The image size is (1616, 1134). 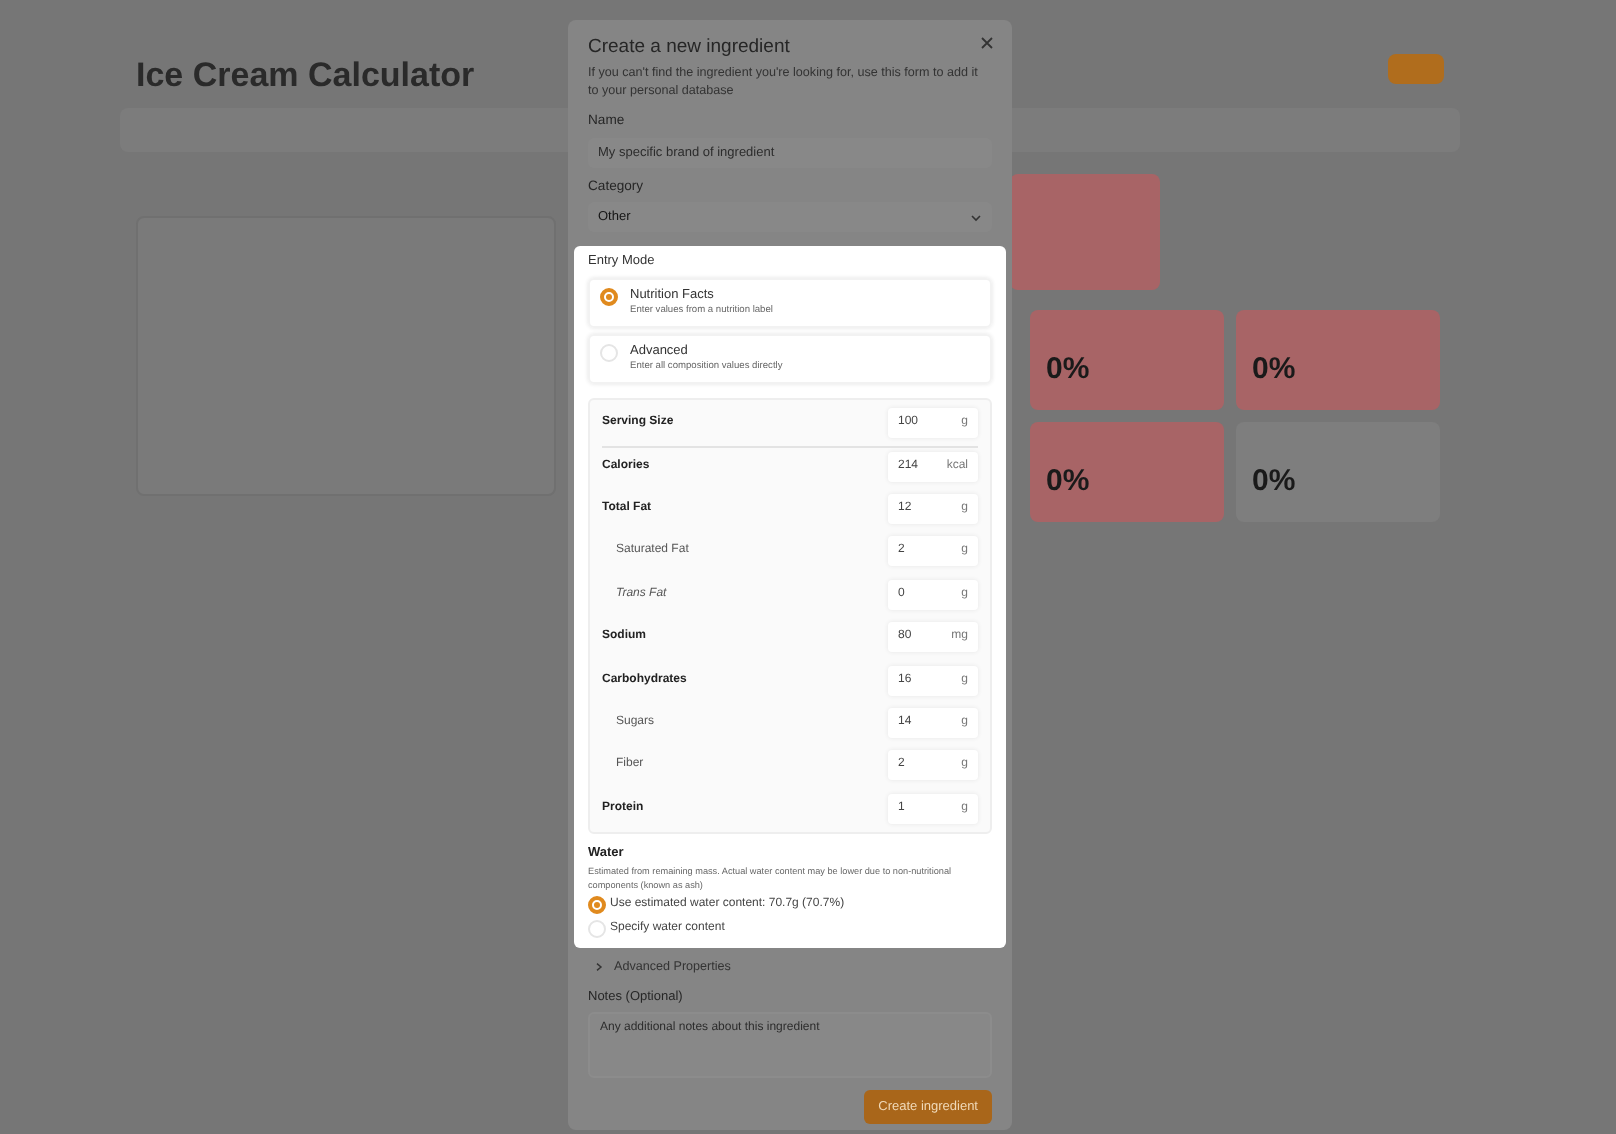 What do you see at coordinates (599, 967) in the screenshot?
I see `chevron-icon` at bounding box center [599, 967].